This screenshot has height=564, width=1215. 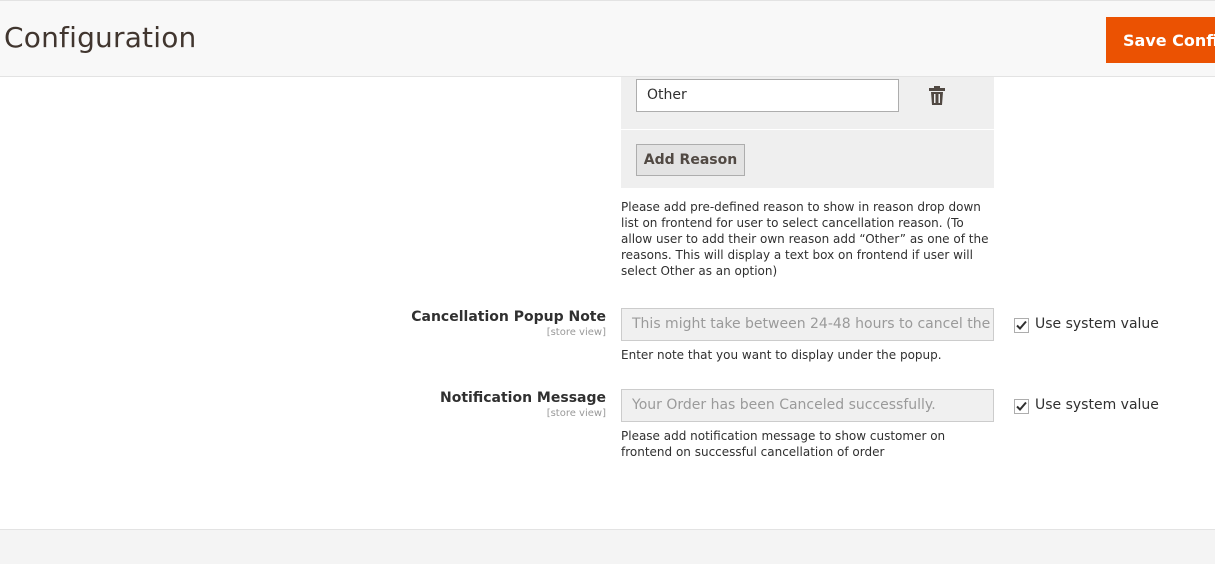 What do you see at coordinates (767, 95) in the screenshot?
I see `reason-input: Other` at bounding box center [767, 95].